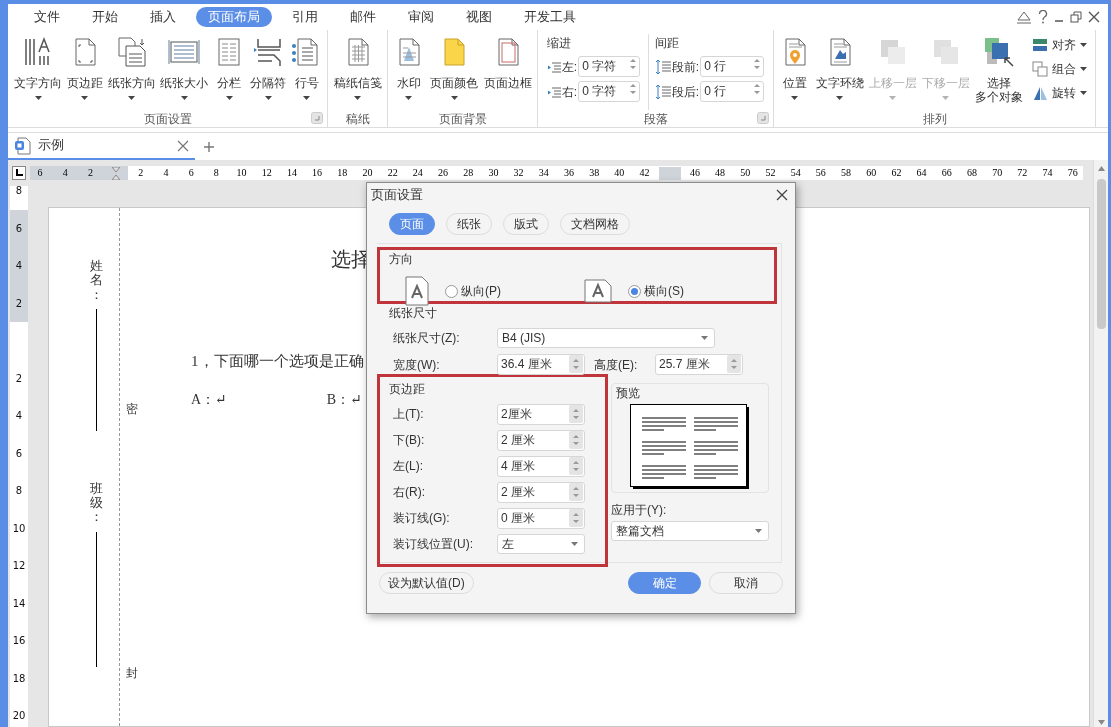 This screenshot has height=727, width=1111. What do you see at coordinates (1024, 17) in the screenshot?
I see `collapse-ribbon-icon` at bounding box center [1024, 17].